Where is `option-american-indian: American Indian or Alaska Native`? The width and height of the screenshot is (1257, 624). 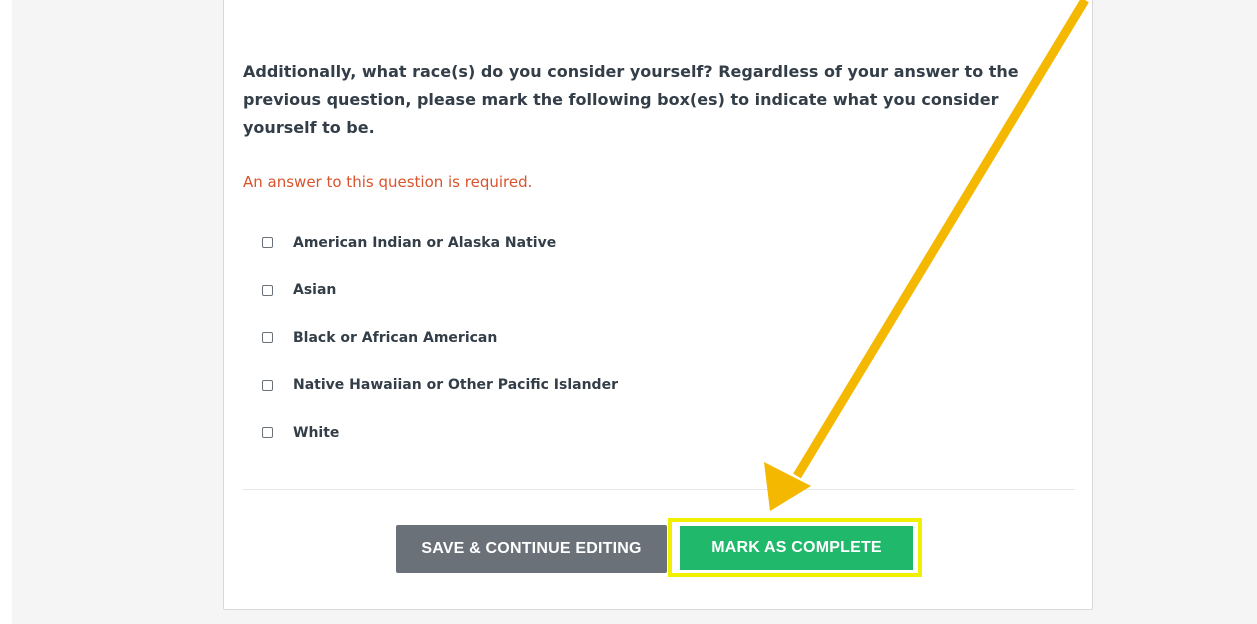 option-american-indian: American Indian or Alaska Native is located at coordinates (440, 243).